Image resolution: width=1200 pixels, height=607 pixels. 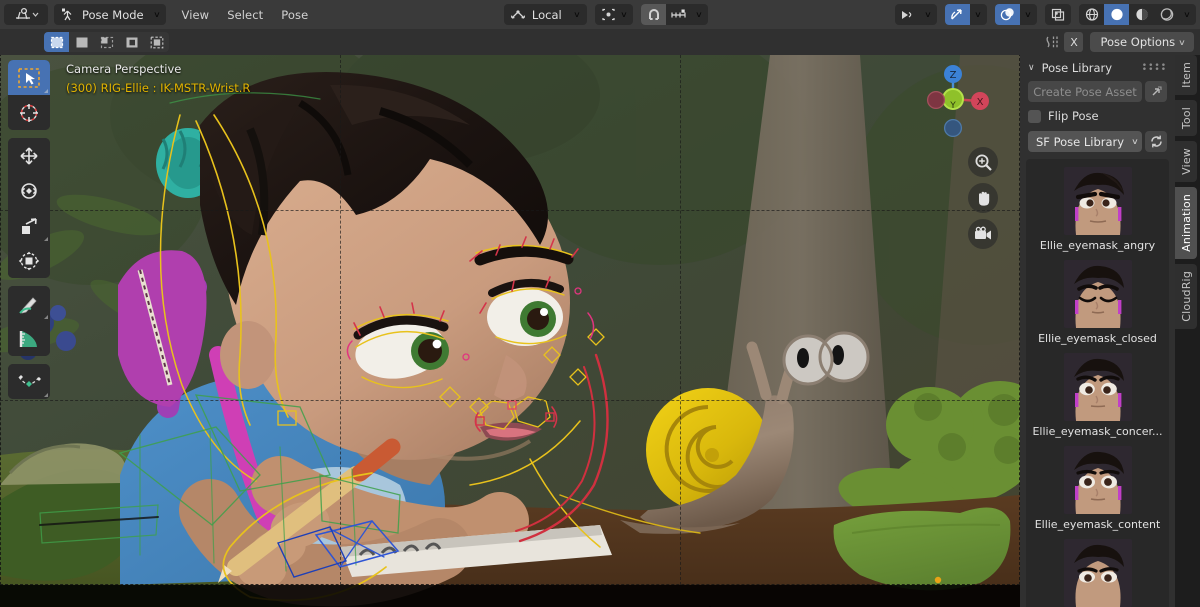 I want to click on scale-tool, so click(x=29, y=225).